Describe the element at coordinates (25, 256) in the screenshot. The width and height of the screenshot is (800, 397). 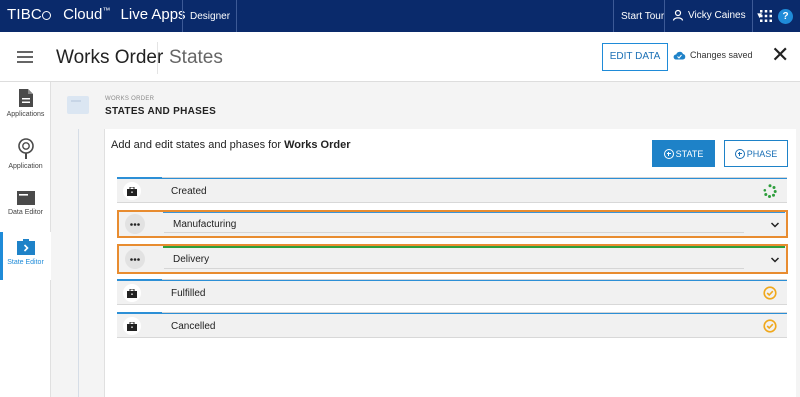
I see `sidebar-item-state-editor: State Editor` at that location.